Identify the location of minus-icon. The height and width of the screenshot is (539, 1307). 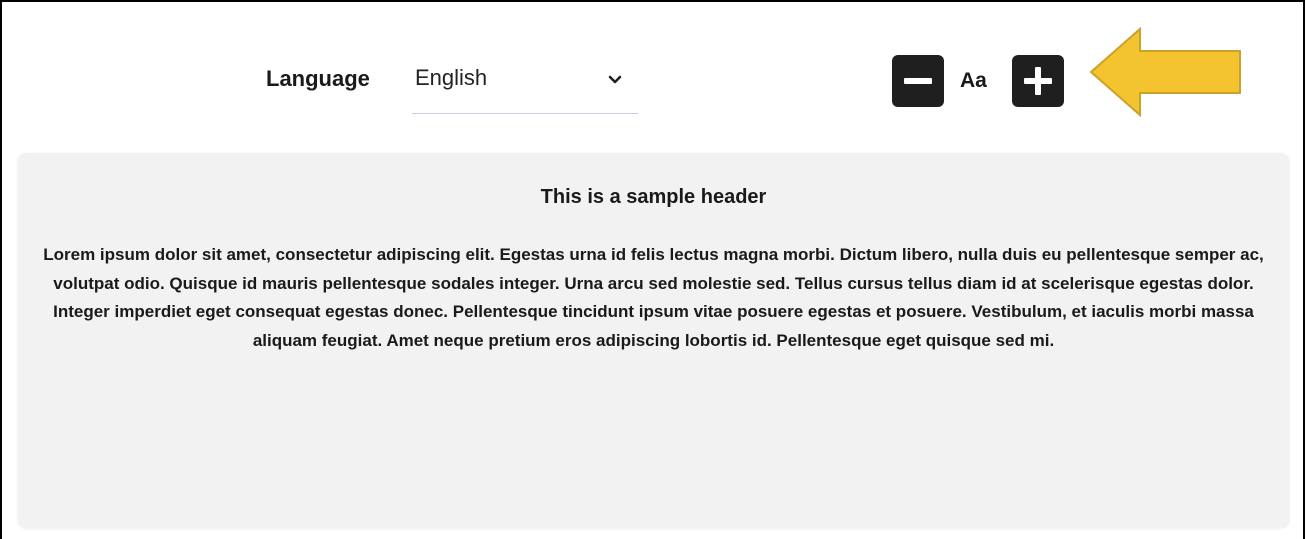
(918, 81).